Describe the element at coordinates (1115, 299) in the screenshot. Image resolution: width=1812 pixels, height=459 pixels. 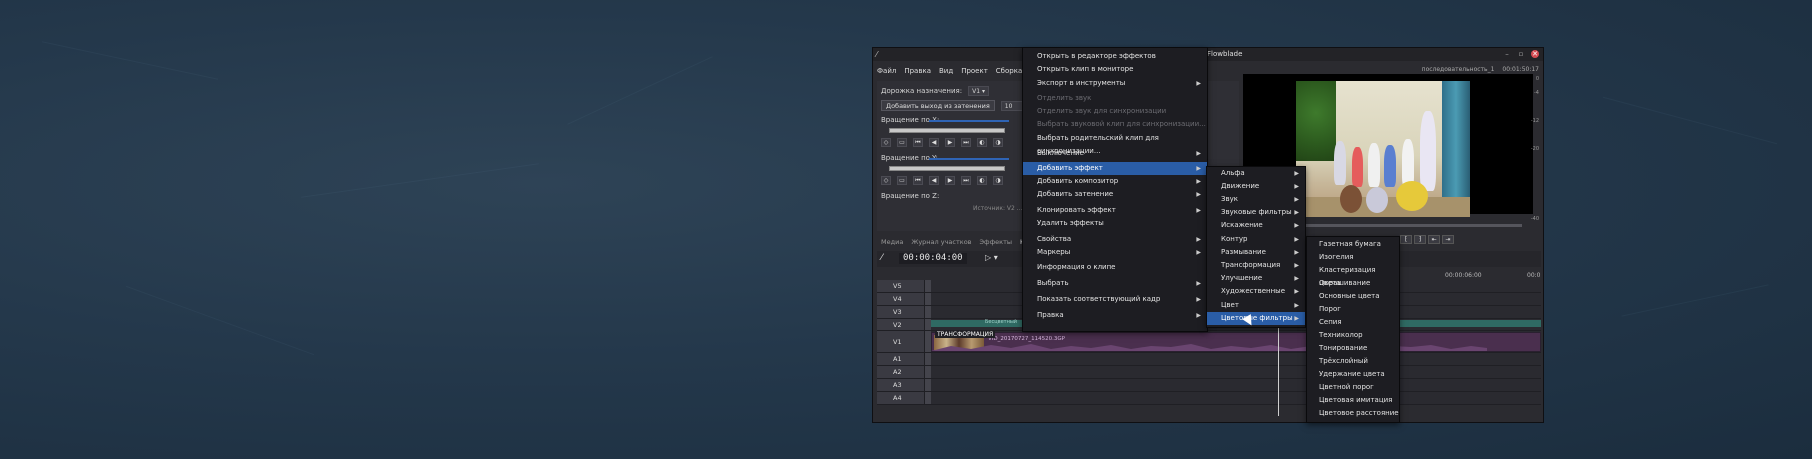
I see `menu-item-show-match-frame: Показать соответствующий кадр ▶` at that location.